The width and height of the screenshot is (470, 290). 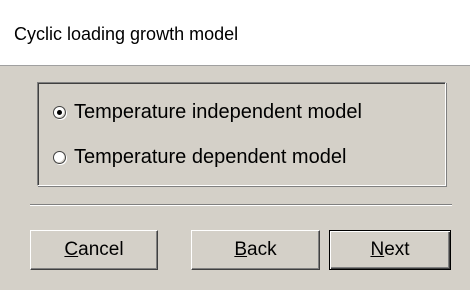 What do you see at coordinates (126, 34) in the screenshot?
I see `dialog-title: Cyclic loading growth model` at bounding box center [126, 34].